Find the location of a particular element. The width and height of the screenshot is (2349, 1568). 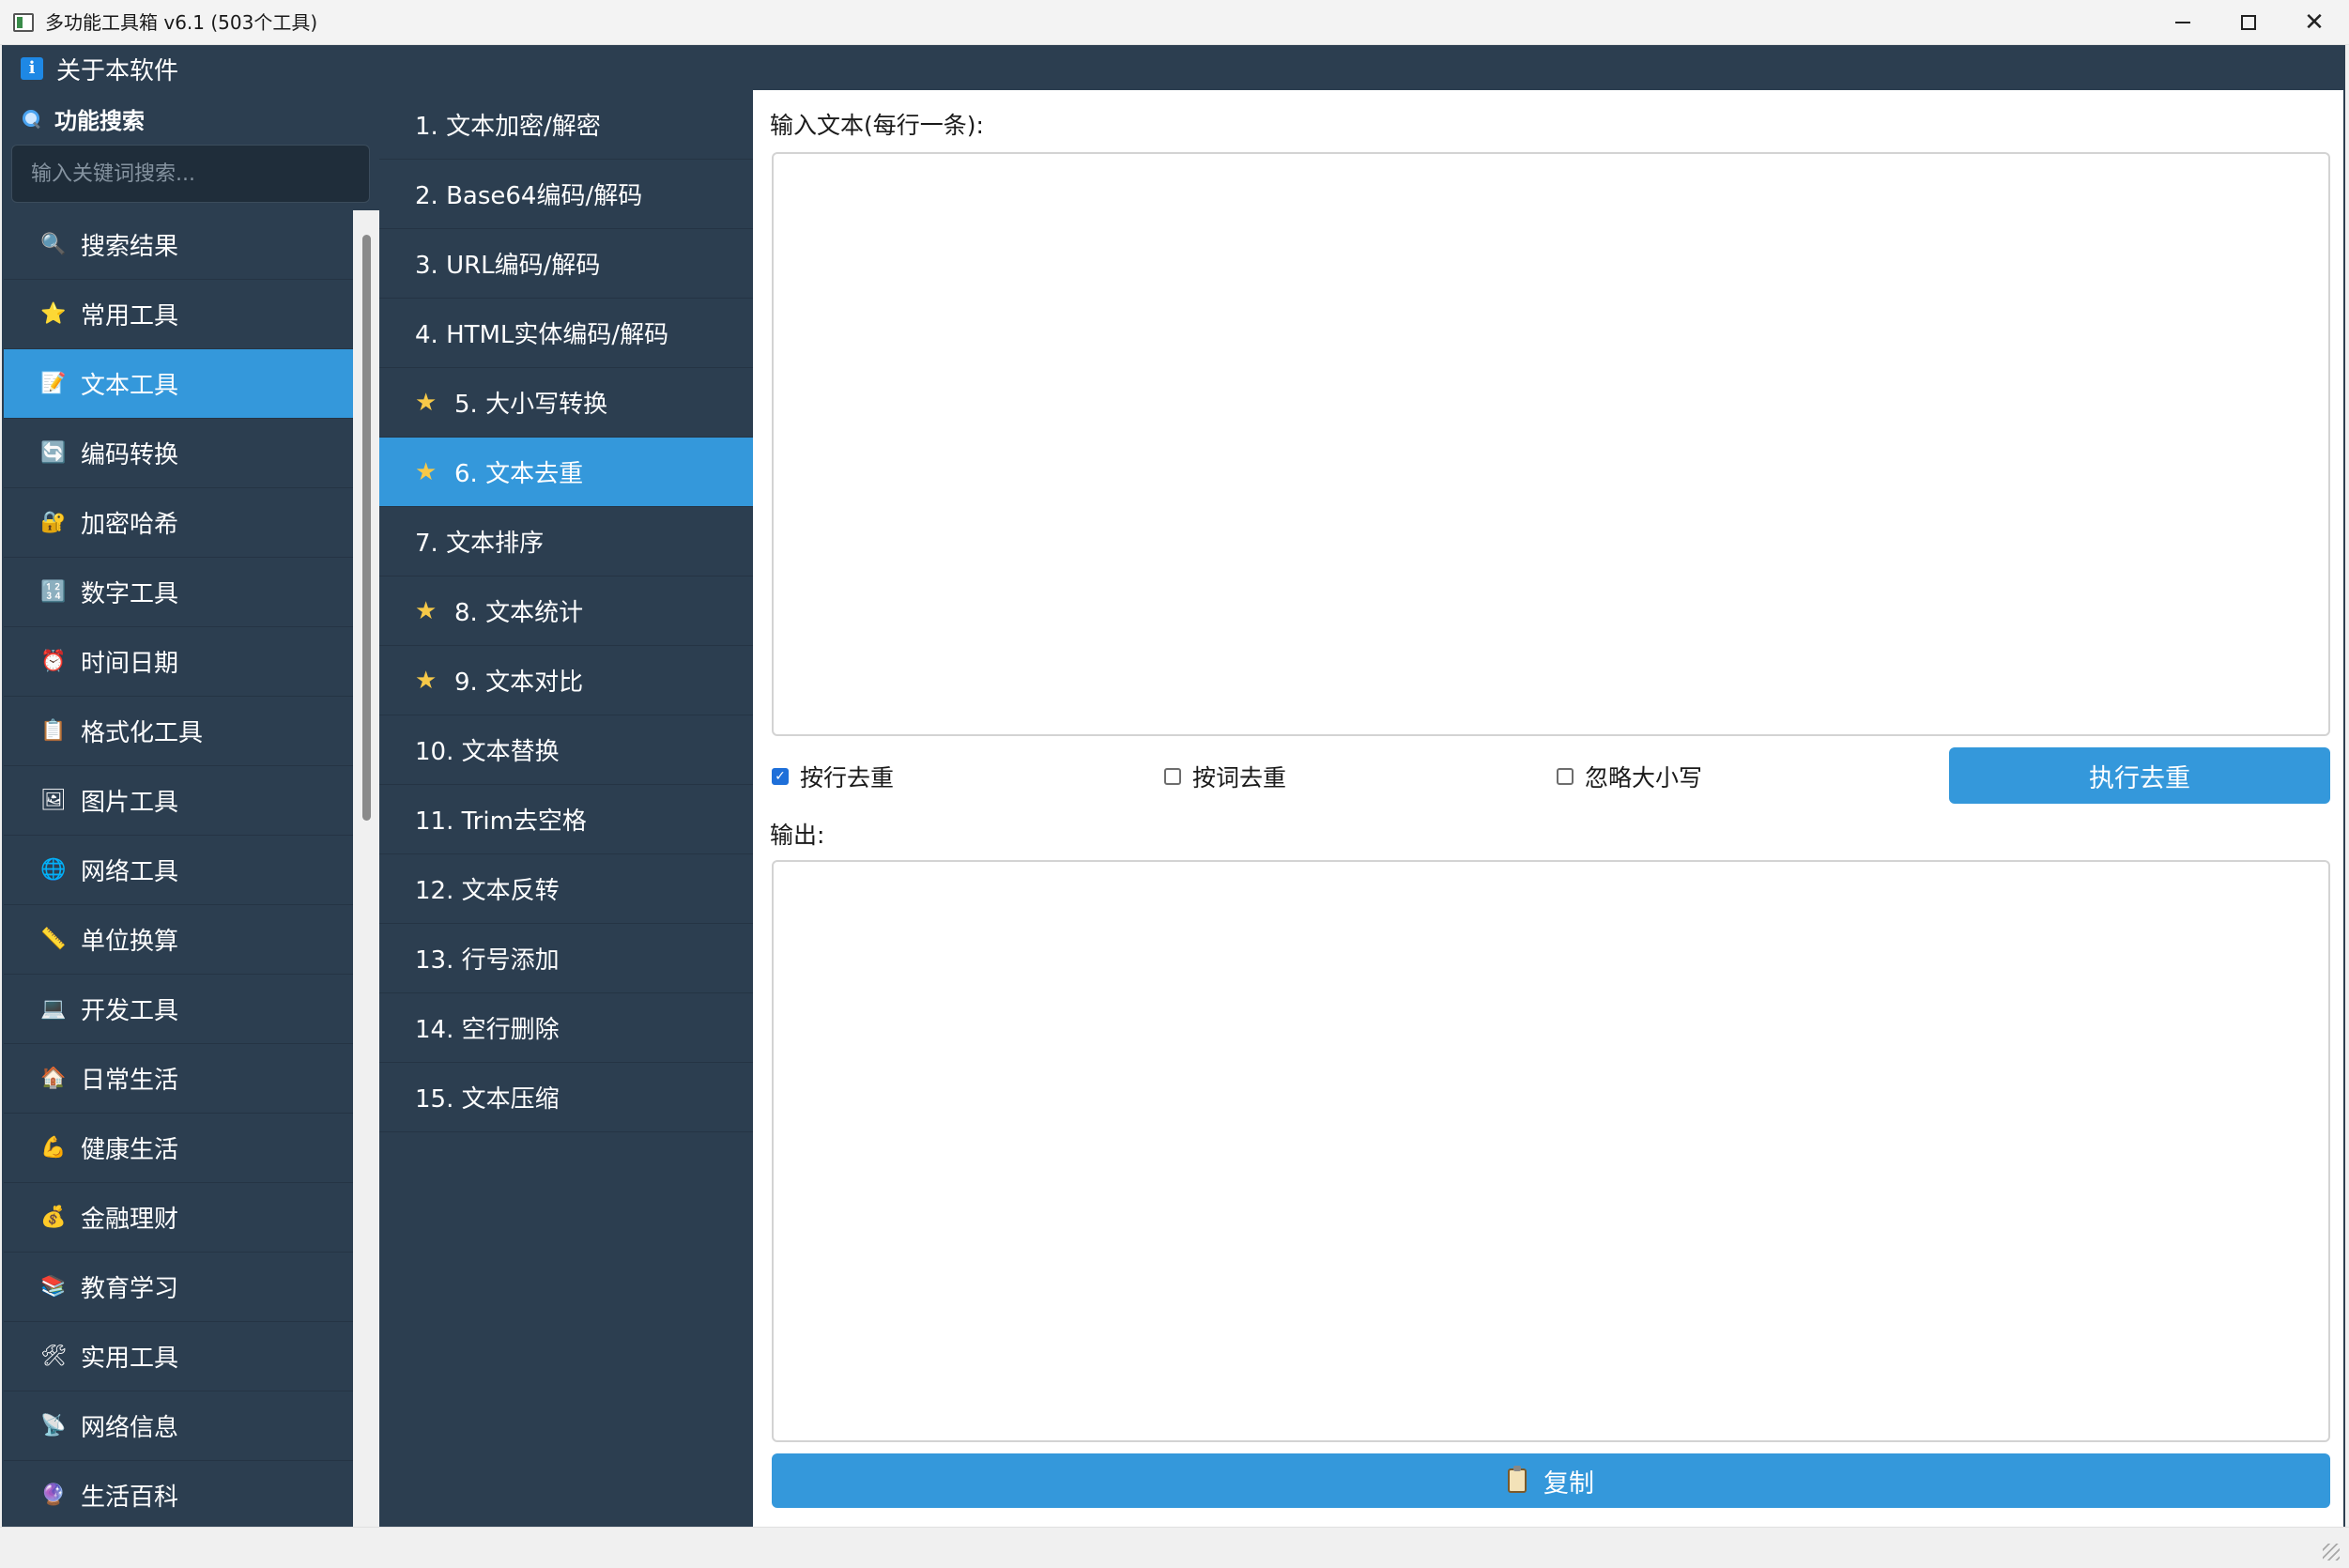

lock-icon: 🔐 is located at coordinates (54, 522).